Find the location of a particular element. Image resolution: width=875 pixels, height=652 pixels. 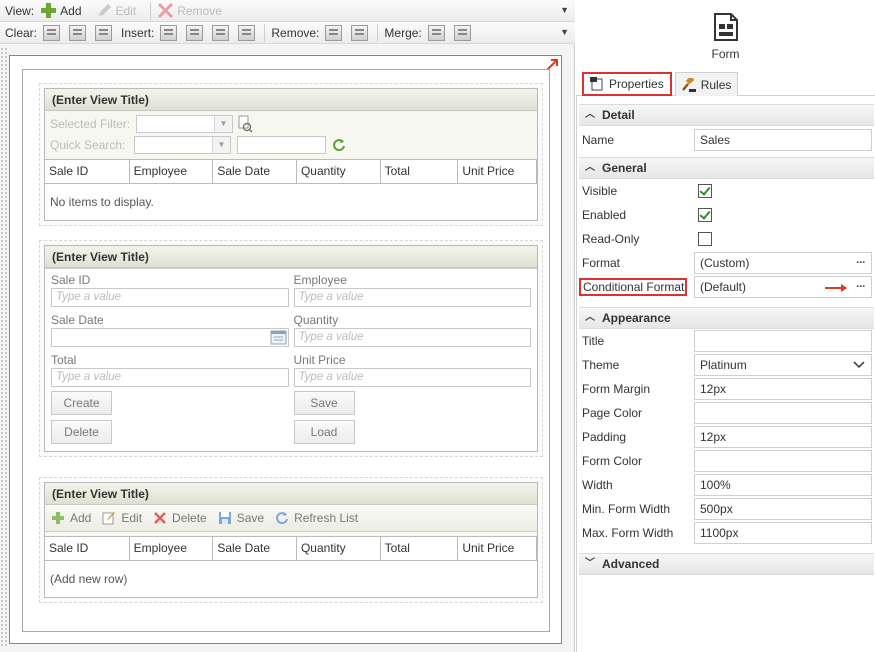

employee-label: Employee is located at coordinates (320, 280).